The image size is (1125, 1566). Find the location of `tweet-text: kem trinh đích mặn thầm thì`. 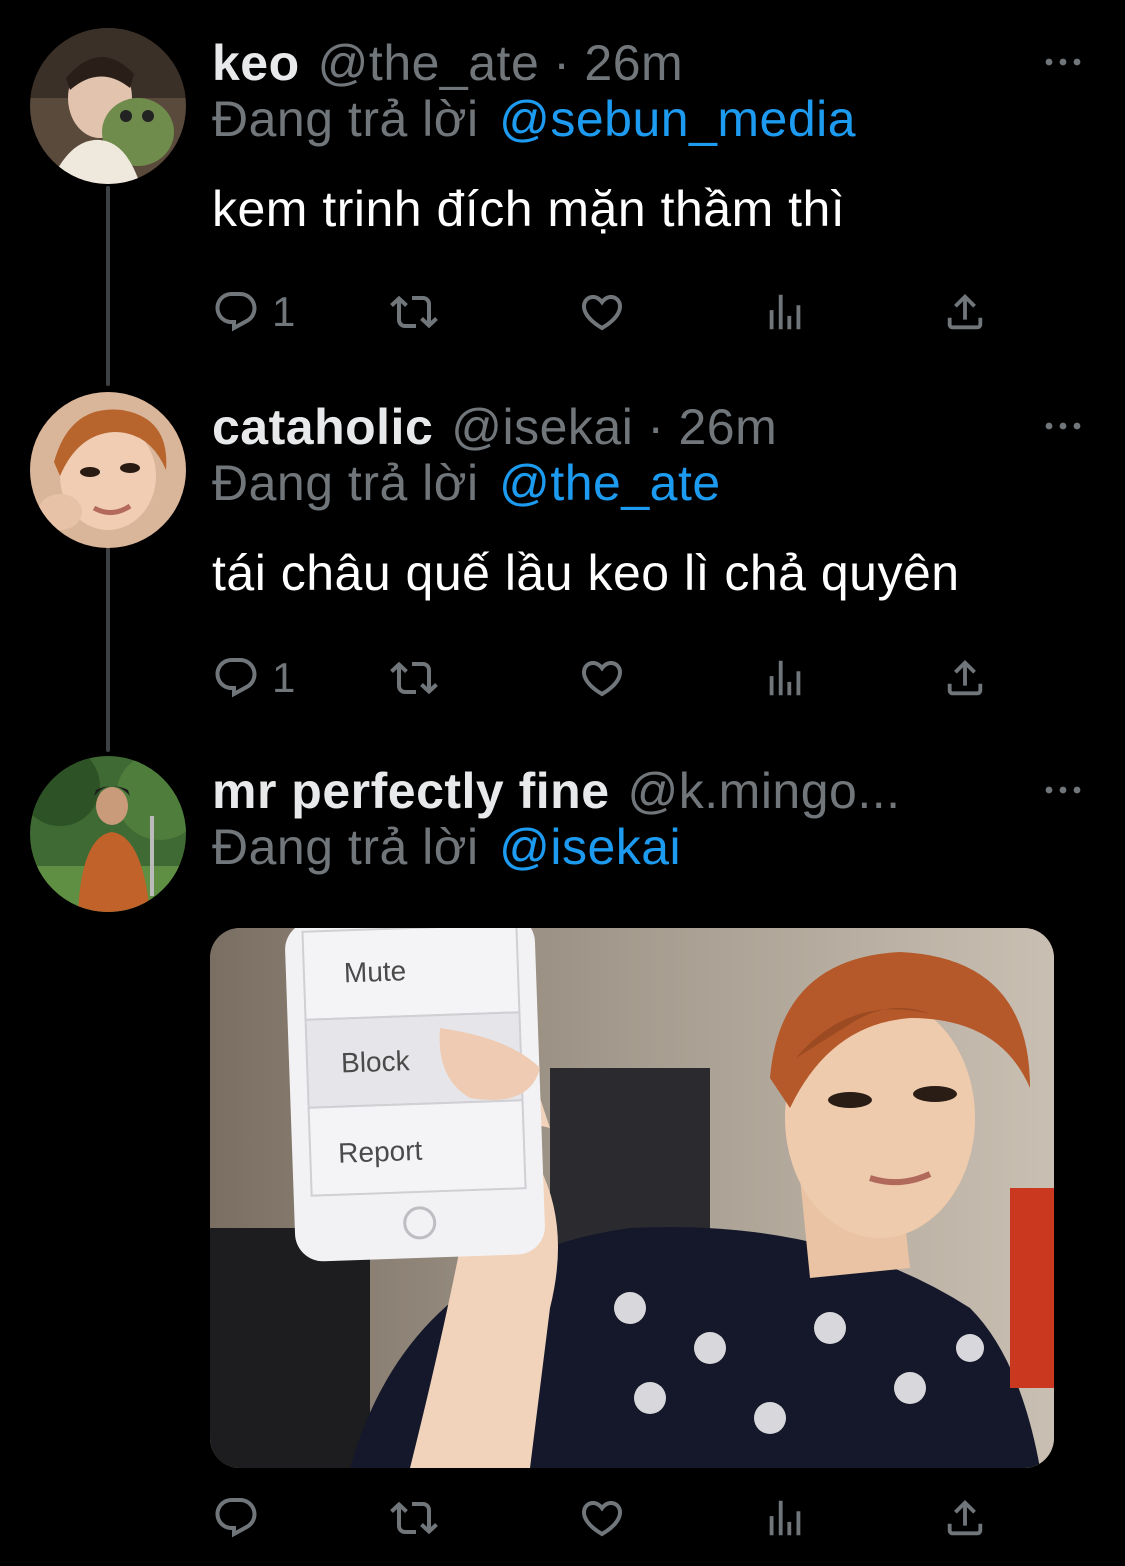

tweet-text: kem trinh đích mặn thầm thì is located at coordinates (529, 209).